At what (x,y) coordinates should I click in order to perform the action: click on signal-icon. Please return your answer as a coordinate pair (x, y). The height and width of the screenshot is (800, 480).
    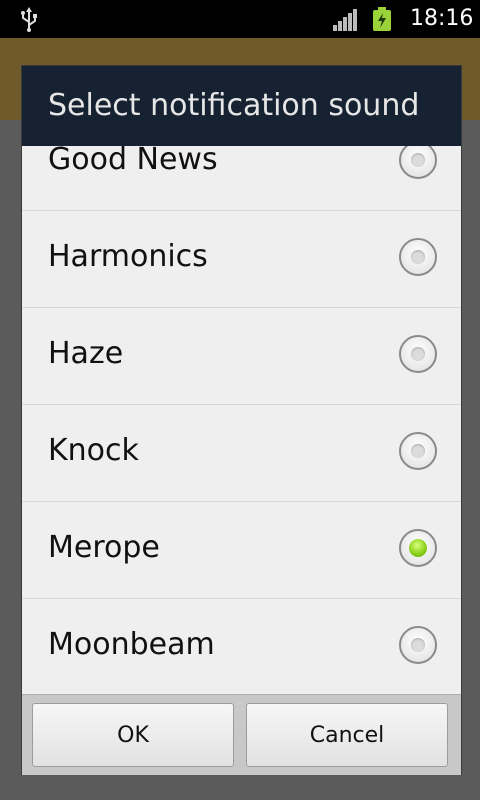
    Looking at the image, I should click on (345, 20).